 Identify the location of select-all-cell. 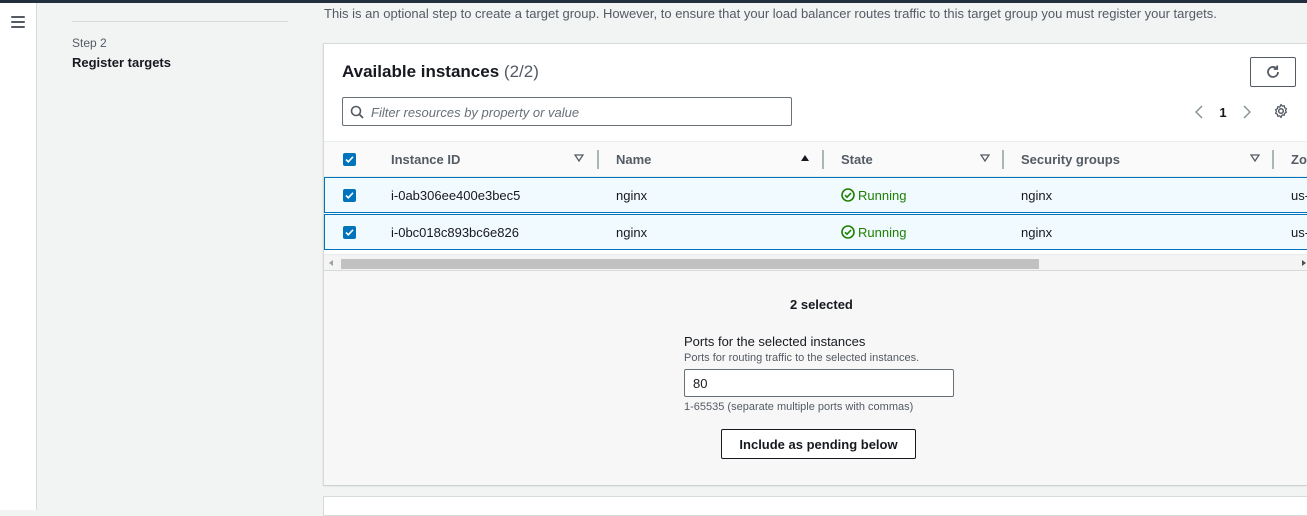
(349, 159).